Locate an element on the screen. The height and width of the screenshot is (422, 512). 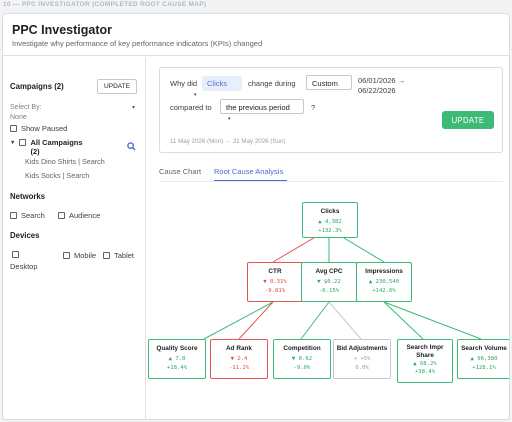
network-search-checkbox is located at coordinates (13, 215).